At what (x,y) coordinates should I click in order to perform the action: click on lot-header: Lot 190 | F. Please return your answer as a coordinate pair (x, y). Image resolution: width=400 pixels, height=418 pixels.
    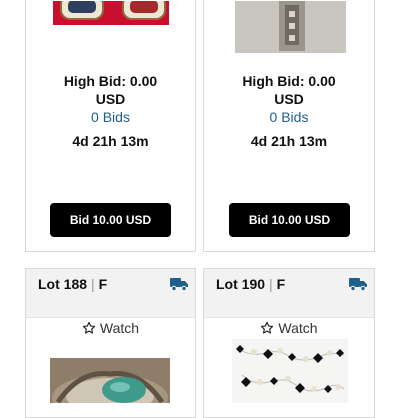
    Looking at the image, I should click on (289, 293).